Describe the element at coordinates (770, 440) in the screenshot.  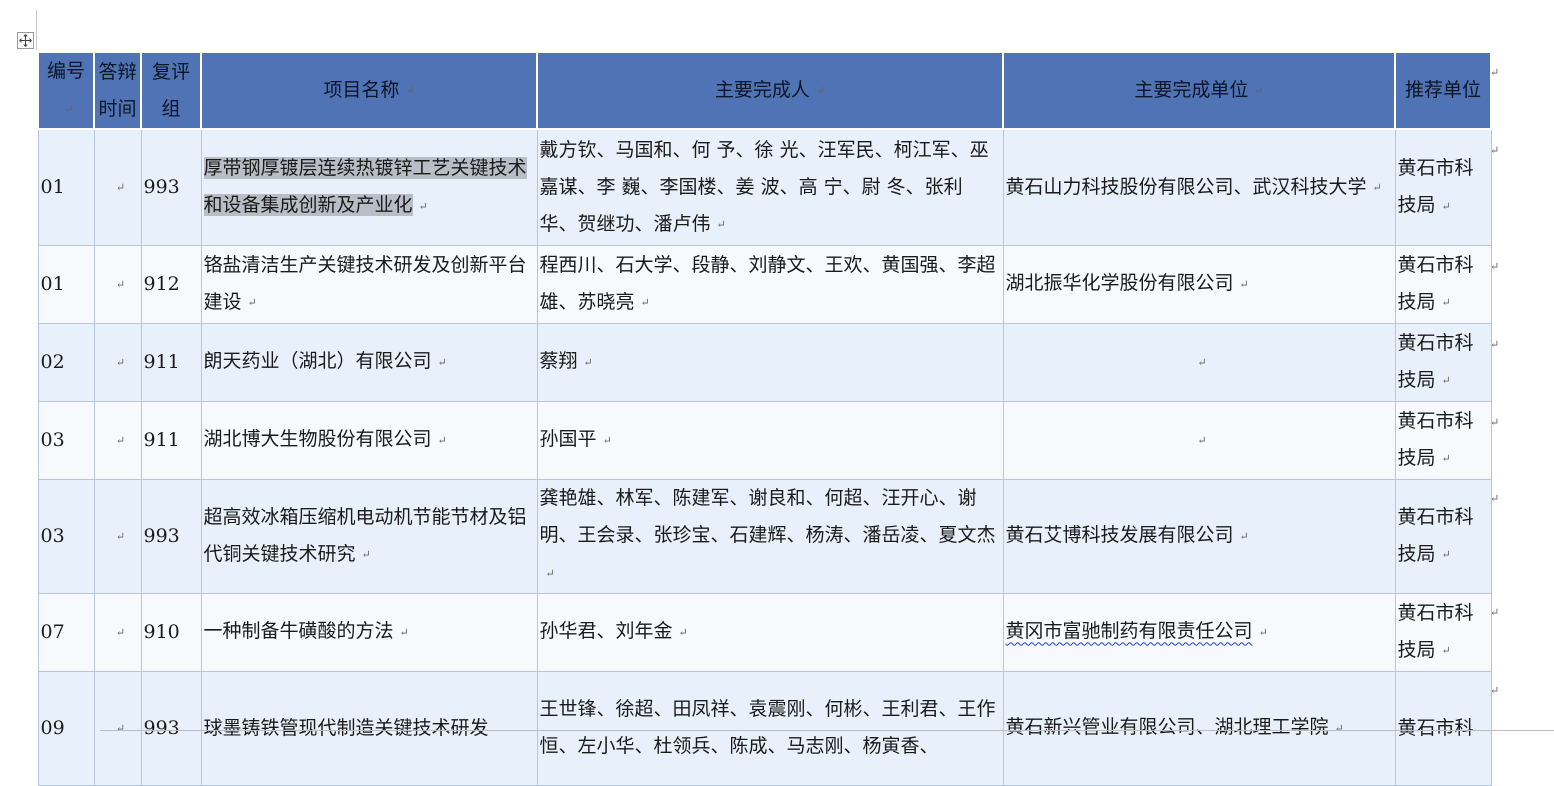
I see `cell-persons: 孙国平 ↵` at that location.